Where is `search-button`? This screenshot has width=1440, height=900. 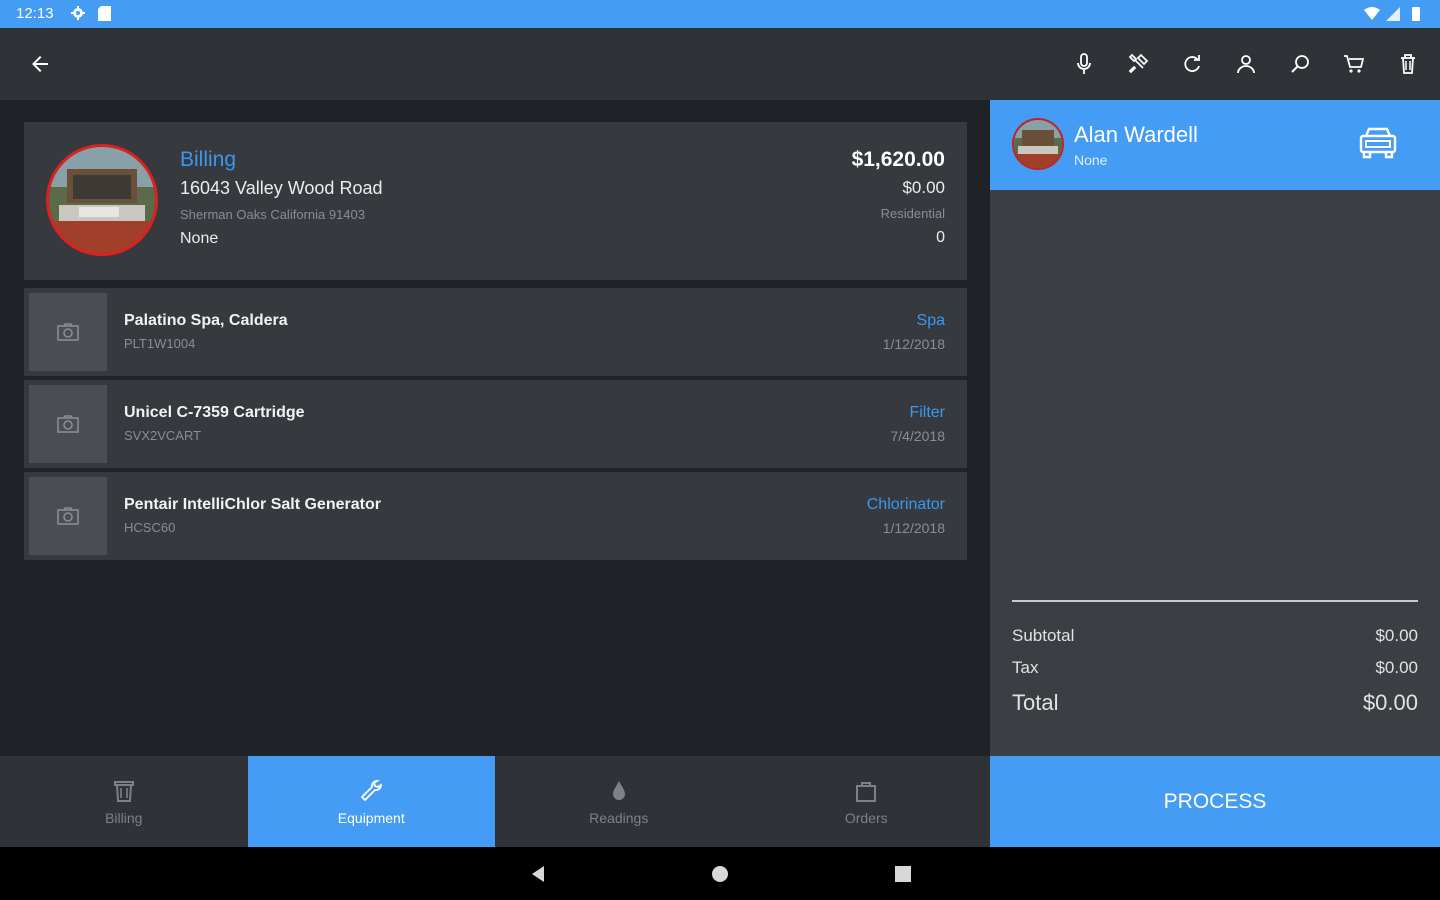
search-button is located at coordinates (1300, 64).